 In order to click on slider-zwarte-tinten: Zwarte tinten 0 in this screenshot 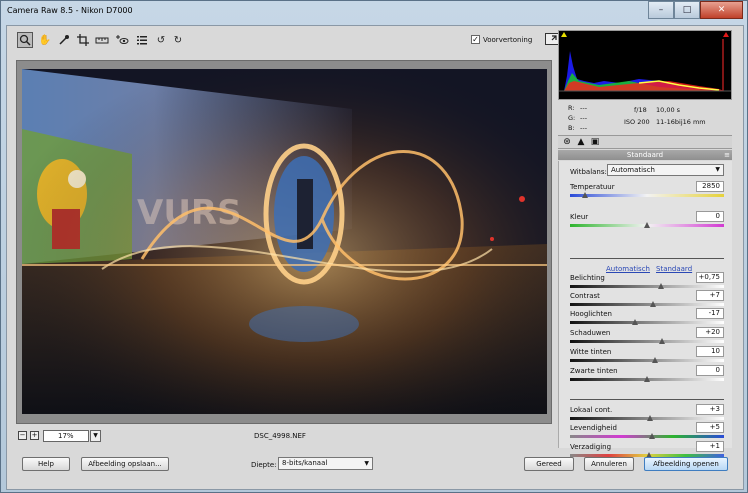, I will do `click(647, 375)`.